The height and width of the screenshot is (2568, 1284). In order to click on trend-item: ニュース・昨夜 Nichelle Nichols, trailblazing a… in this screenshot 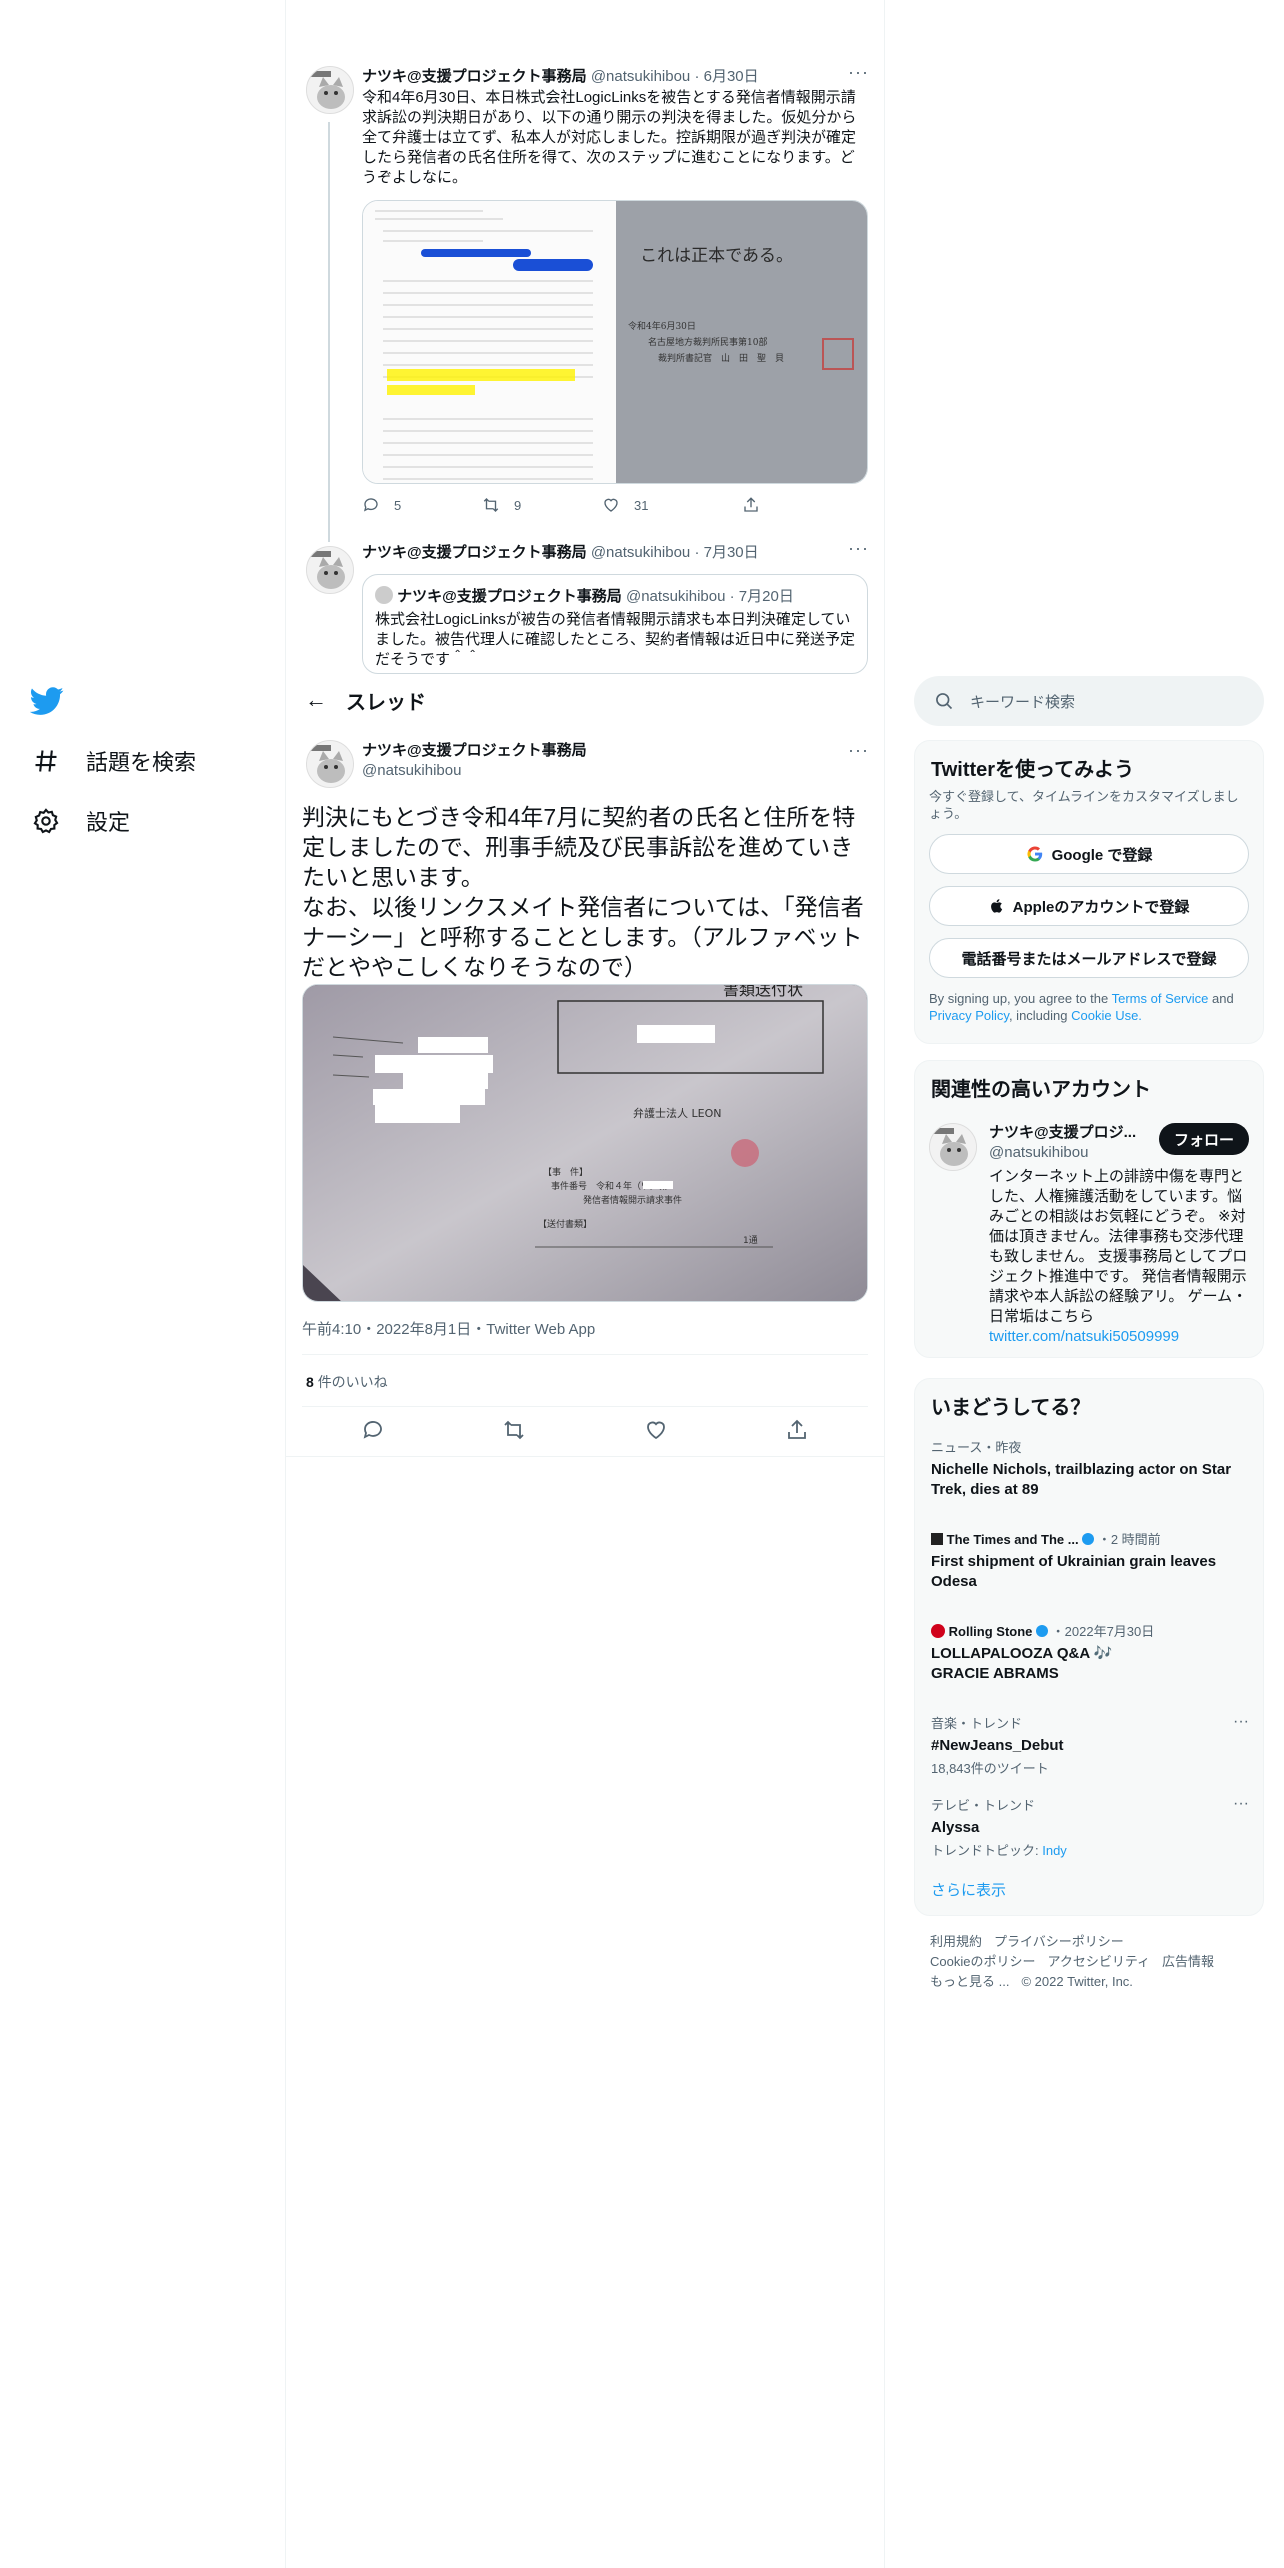, I will do `click(1091, 1468)`.